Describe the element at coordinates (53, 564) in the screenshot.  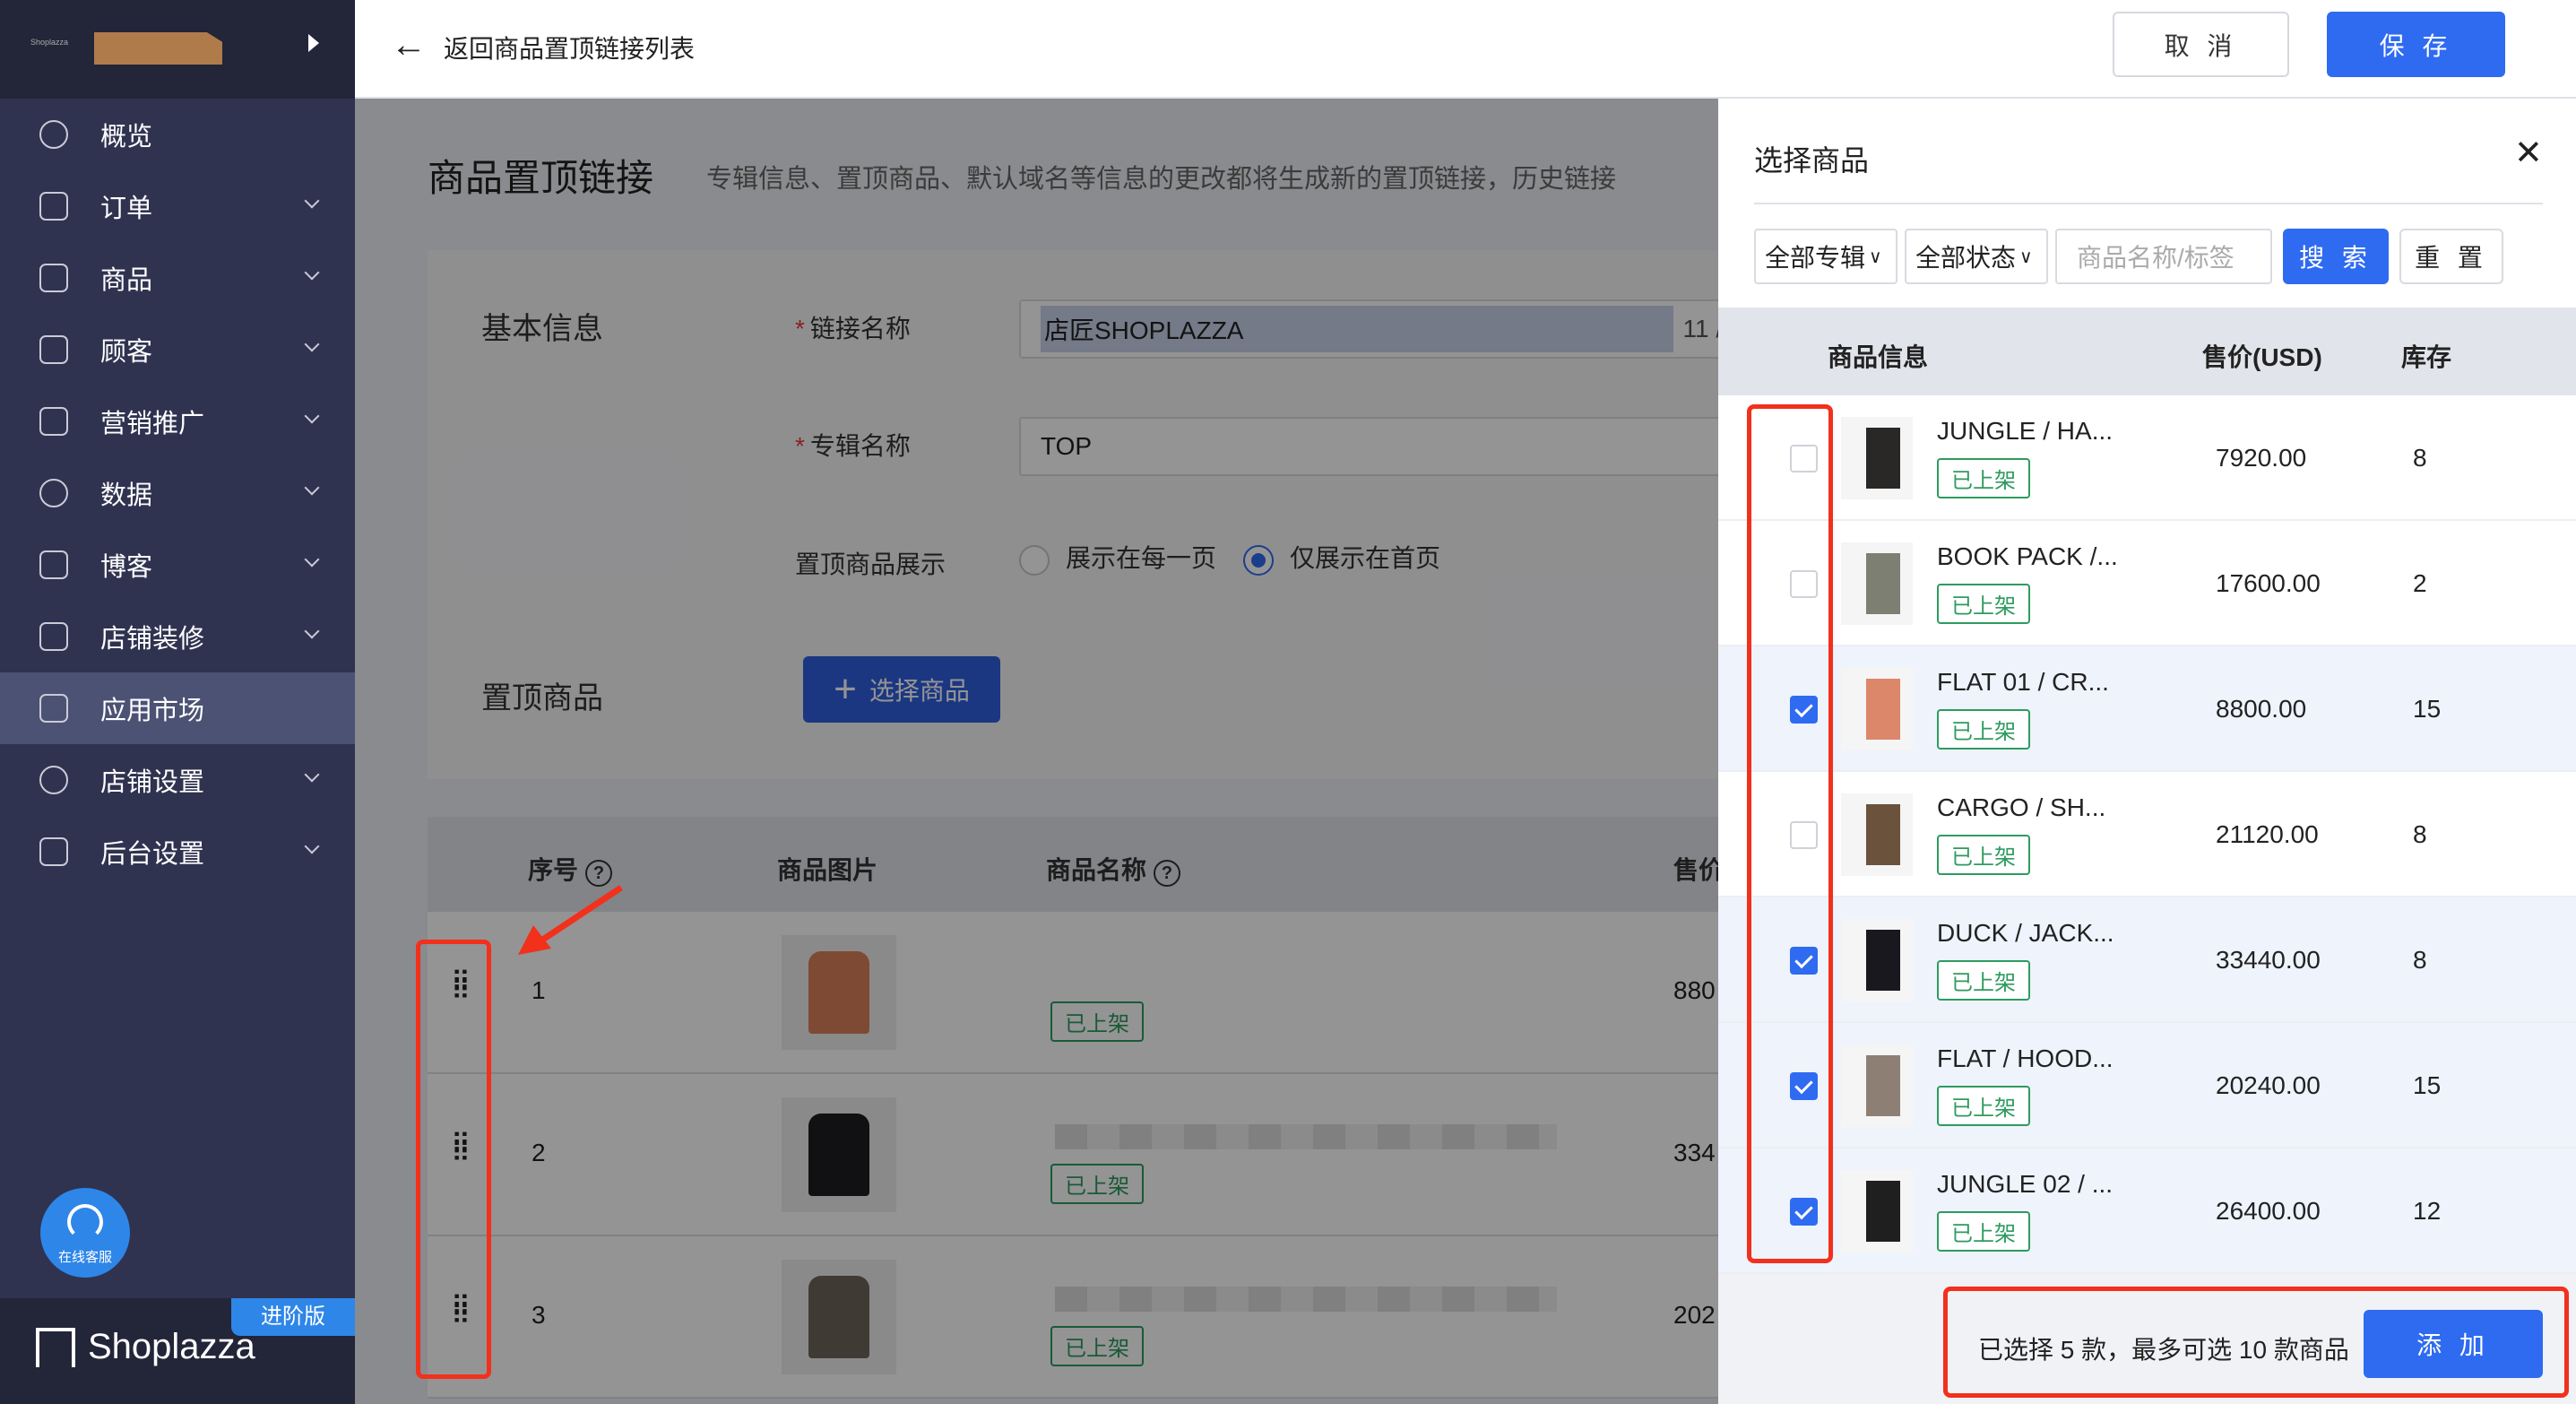
I see `document-icon` at that location.